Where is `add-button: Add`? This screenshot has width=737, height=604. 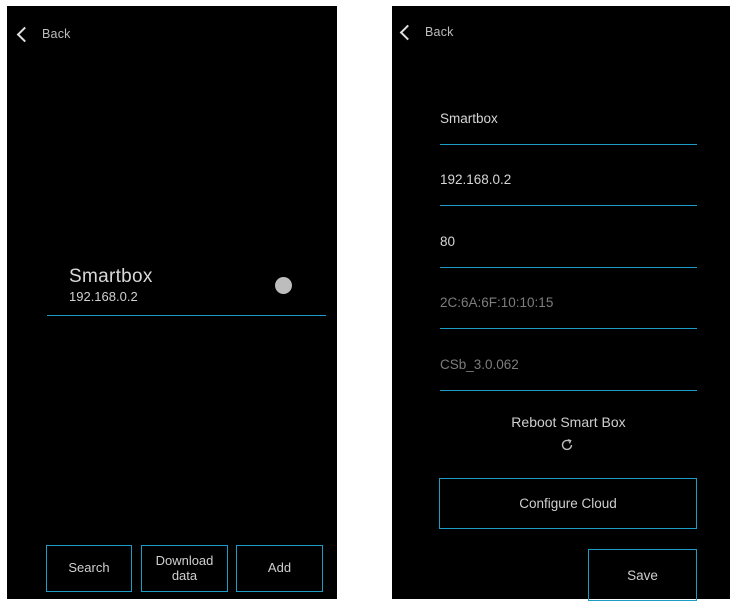 add-button: Add is located at coordinates (279, 568).